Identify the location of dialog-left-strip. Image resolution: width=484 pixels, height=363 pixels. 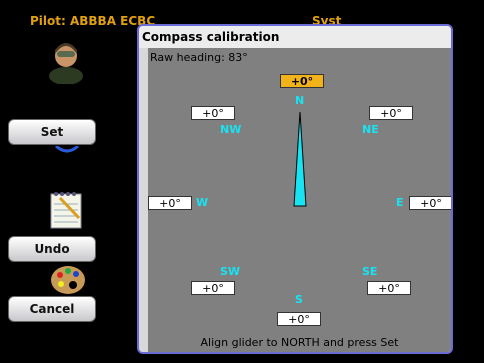
(143, 200).